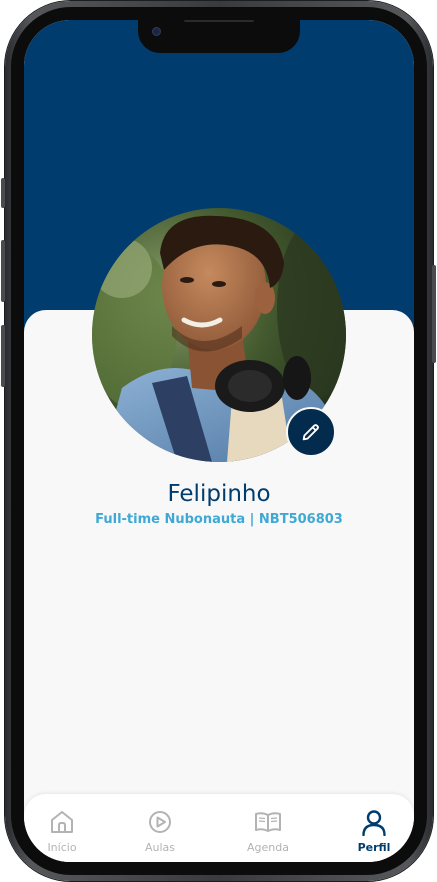 The height and width of the screenshot is (882, 437). What do you see at coordinates (374, 823) in the screenshot?
I see `user-icon` at bounding box center [374, 823].